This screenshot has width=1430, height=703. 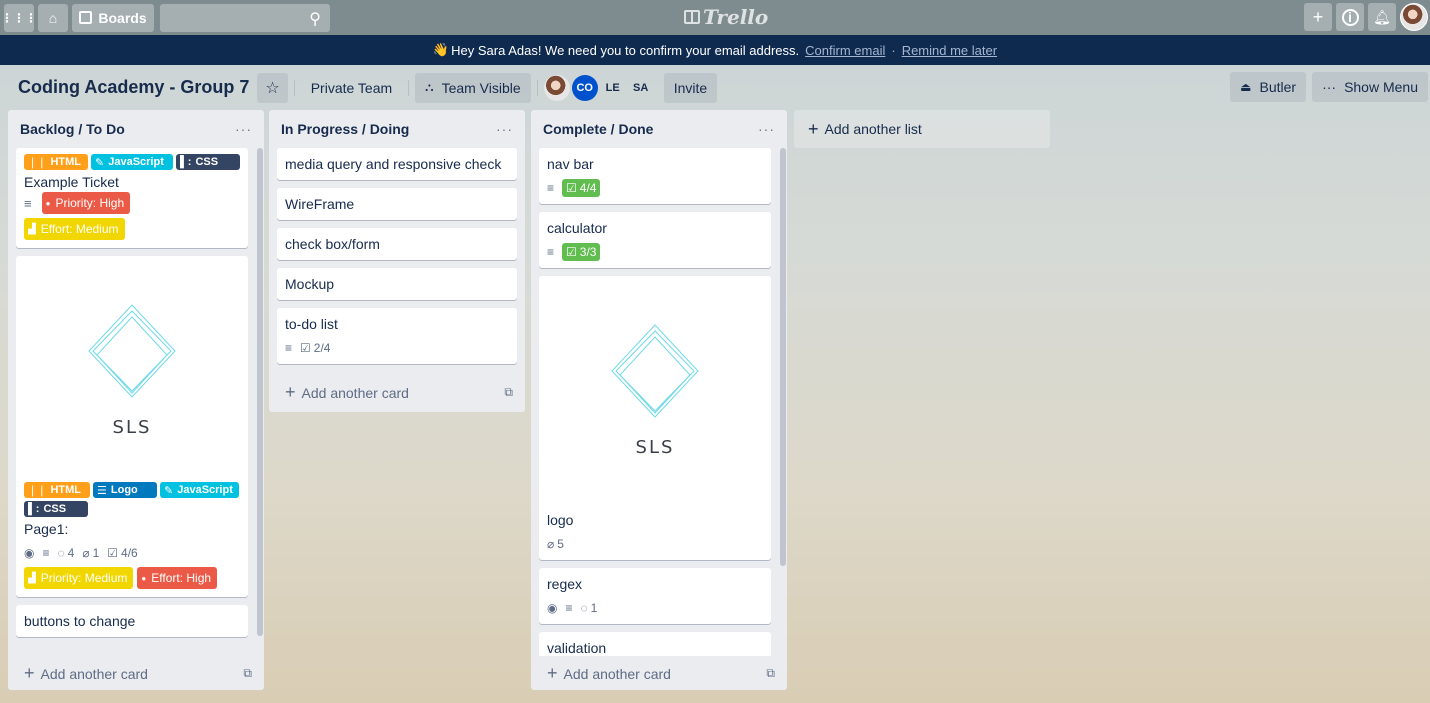 What do you see at coordinates (74, 229) in the screenshot?
I see `tag-effort-medium: ▟ Effort: Medium` at bounding box center [74, 229].